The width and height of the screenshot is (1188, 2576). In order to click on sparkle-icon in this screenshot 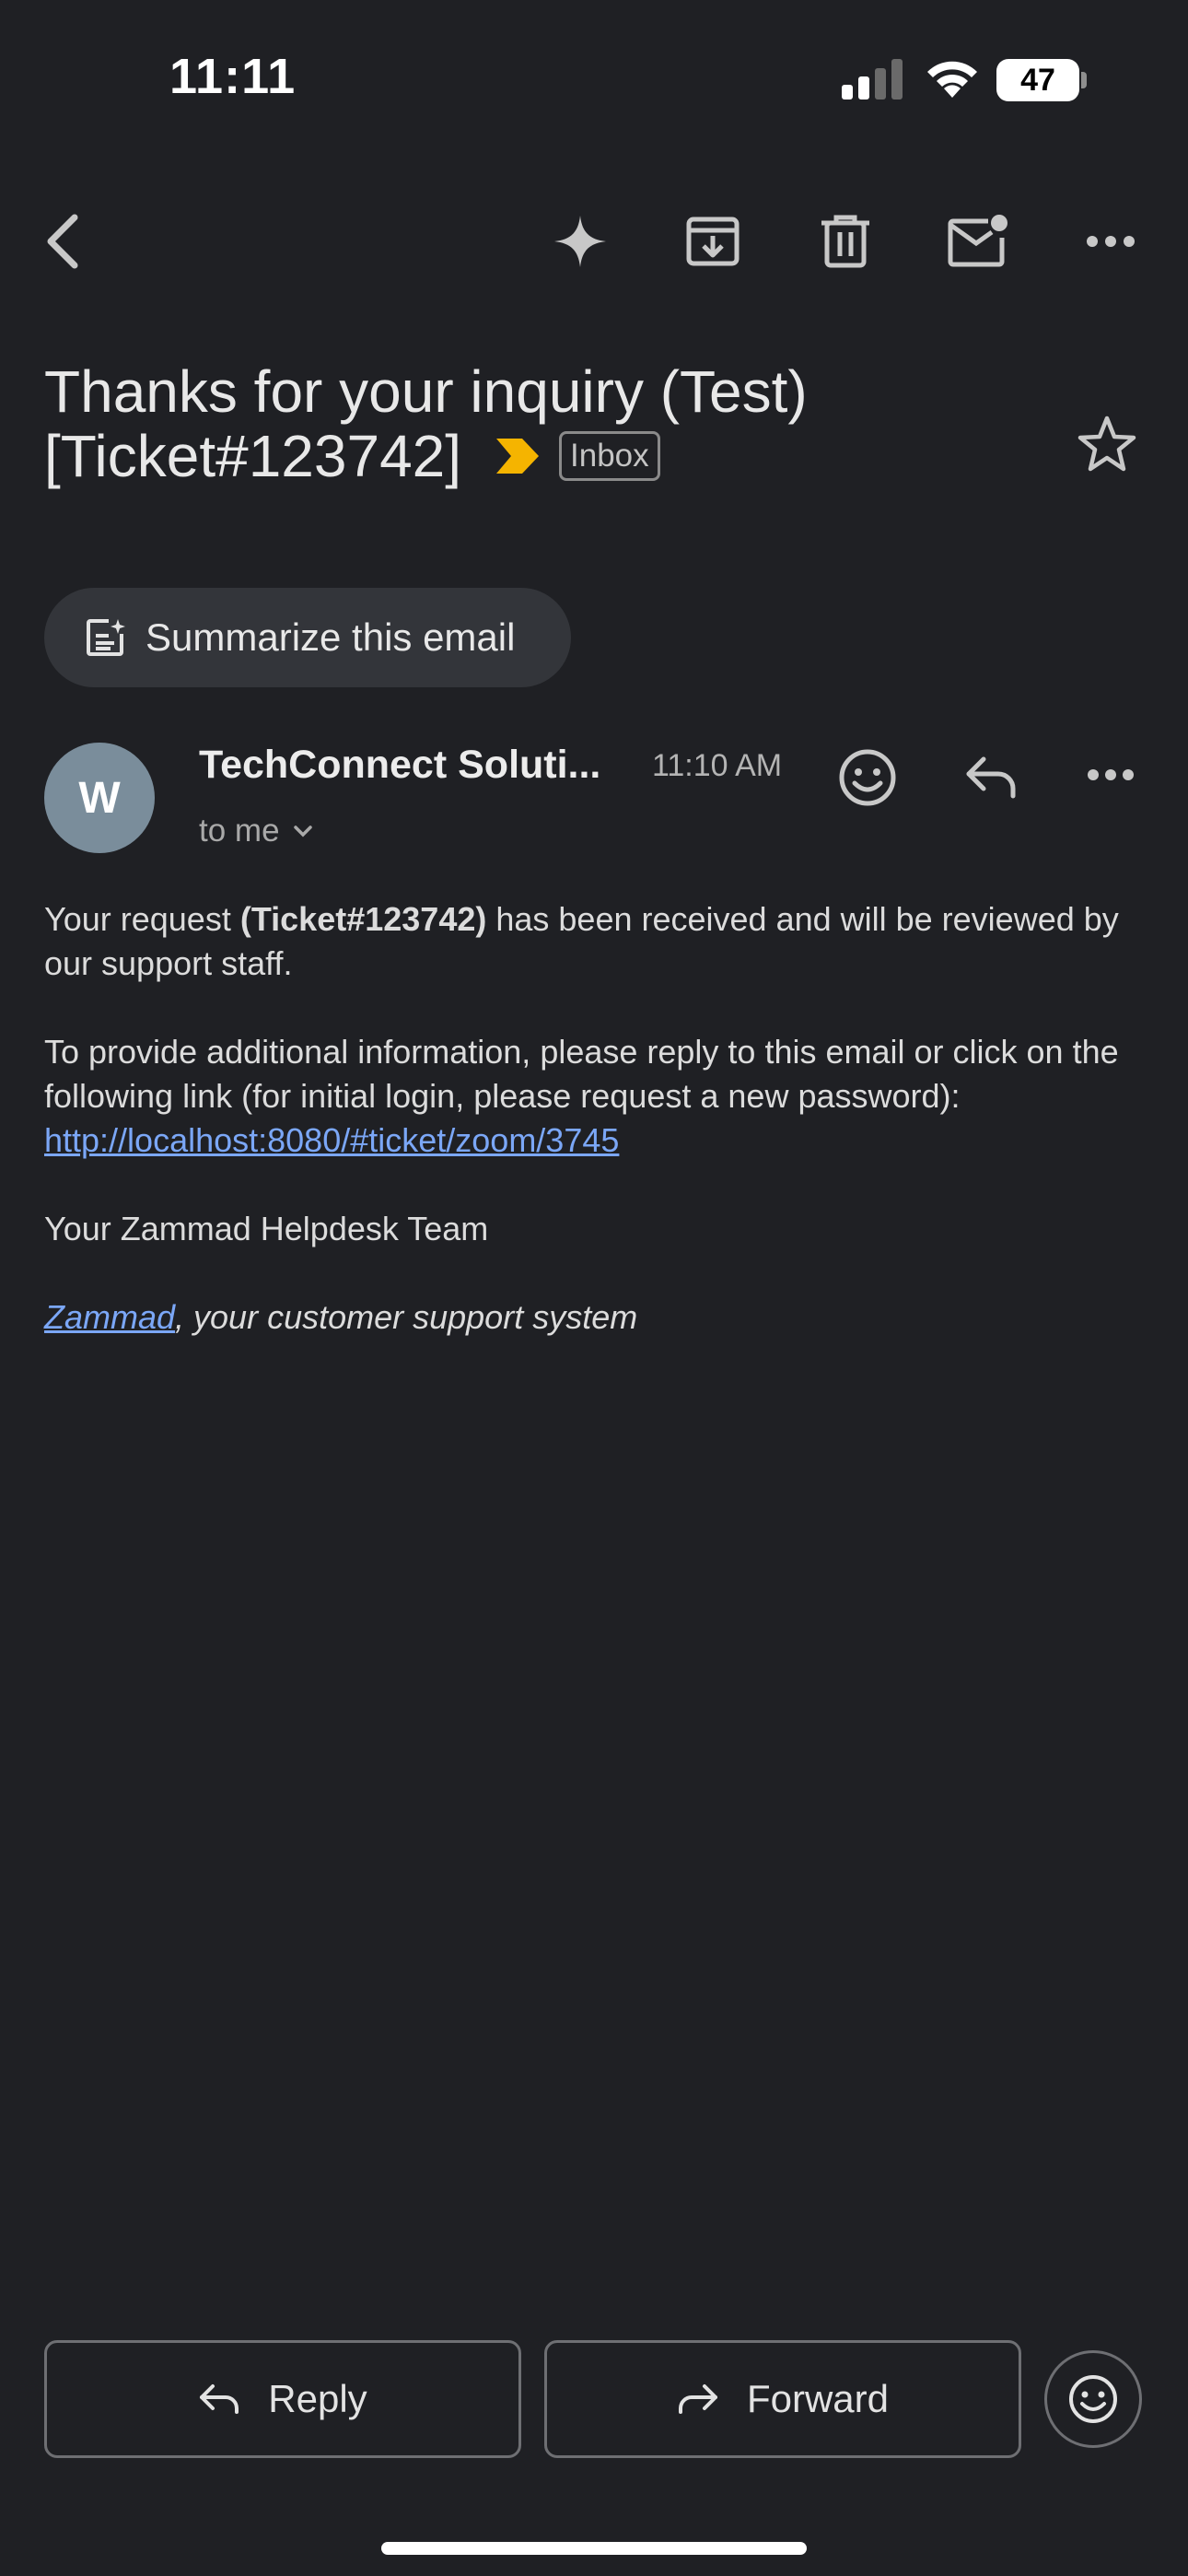, I will do `click(580, 241)`.